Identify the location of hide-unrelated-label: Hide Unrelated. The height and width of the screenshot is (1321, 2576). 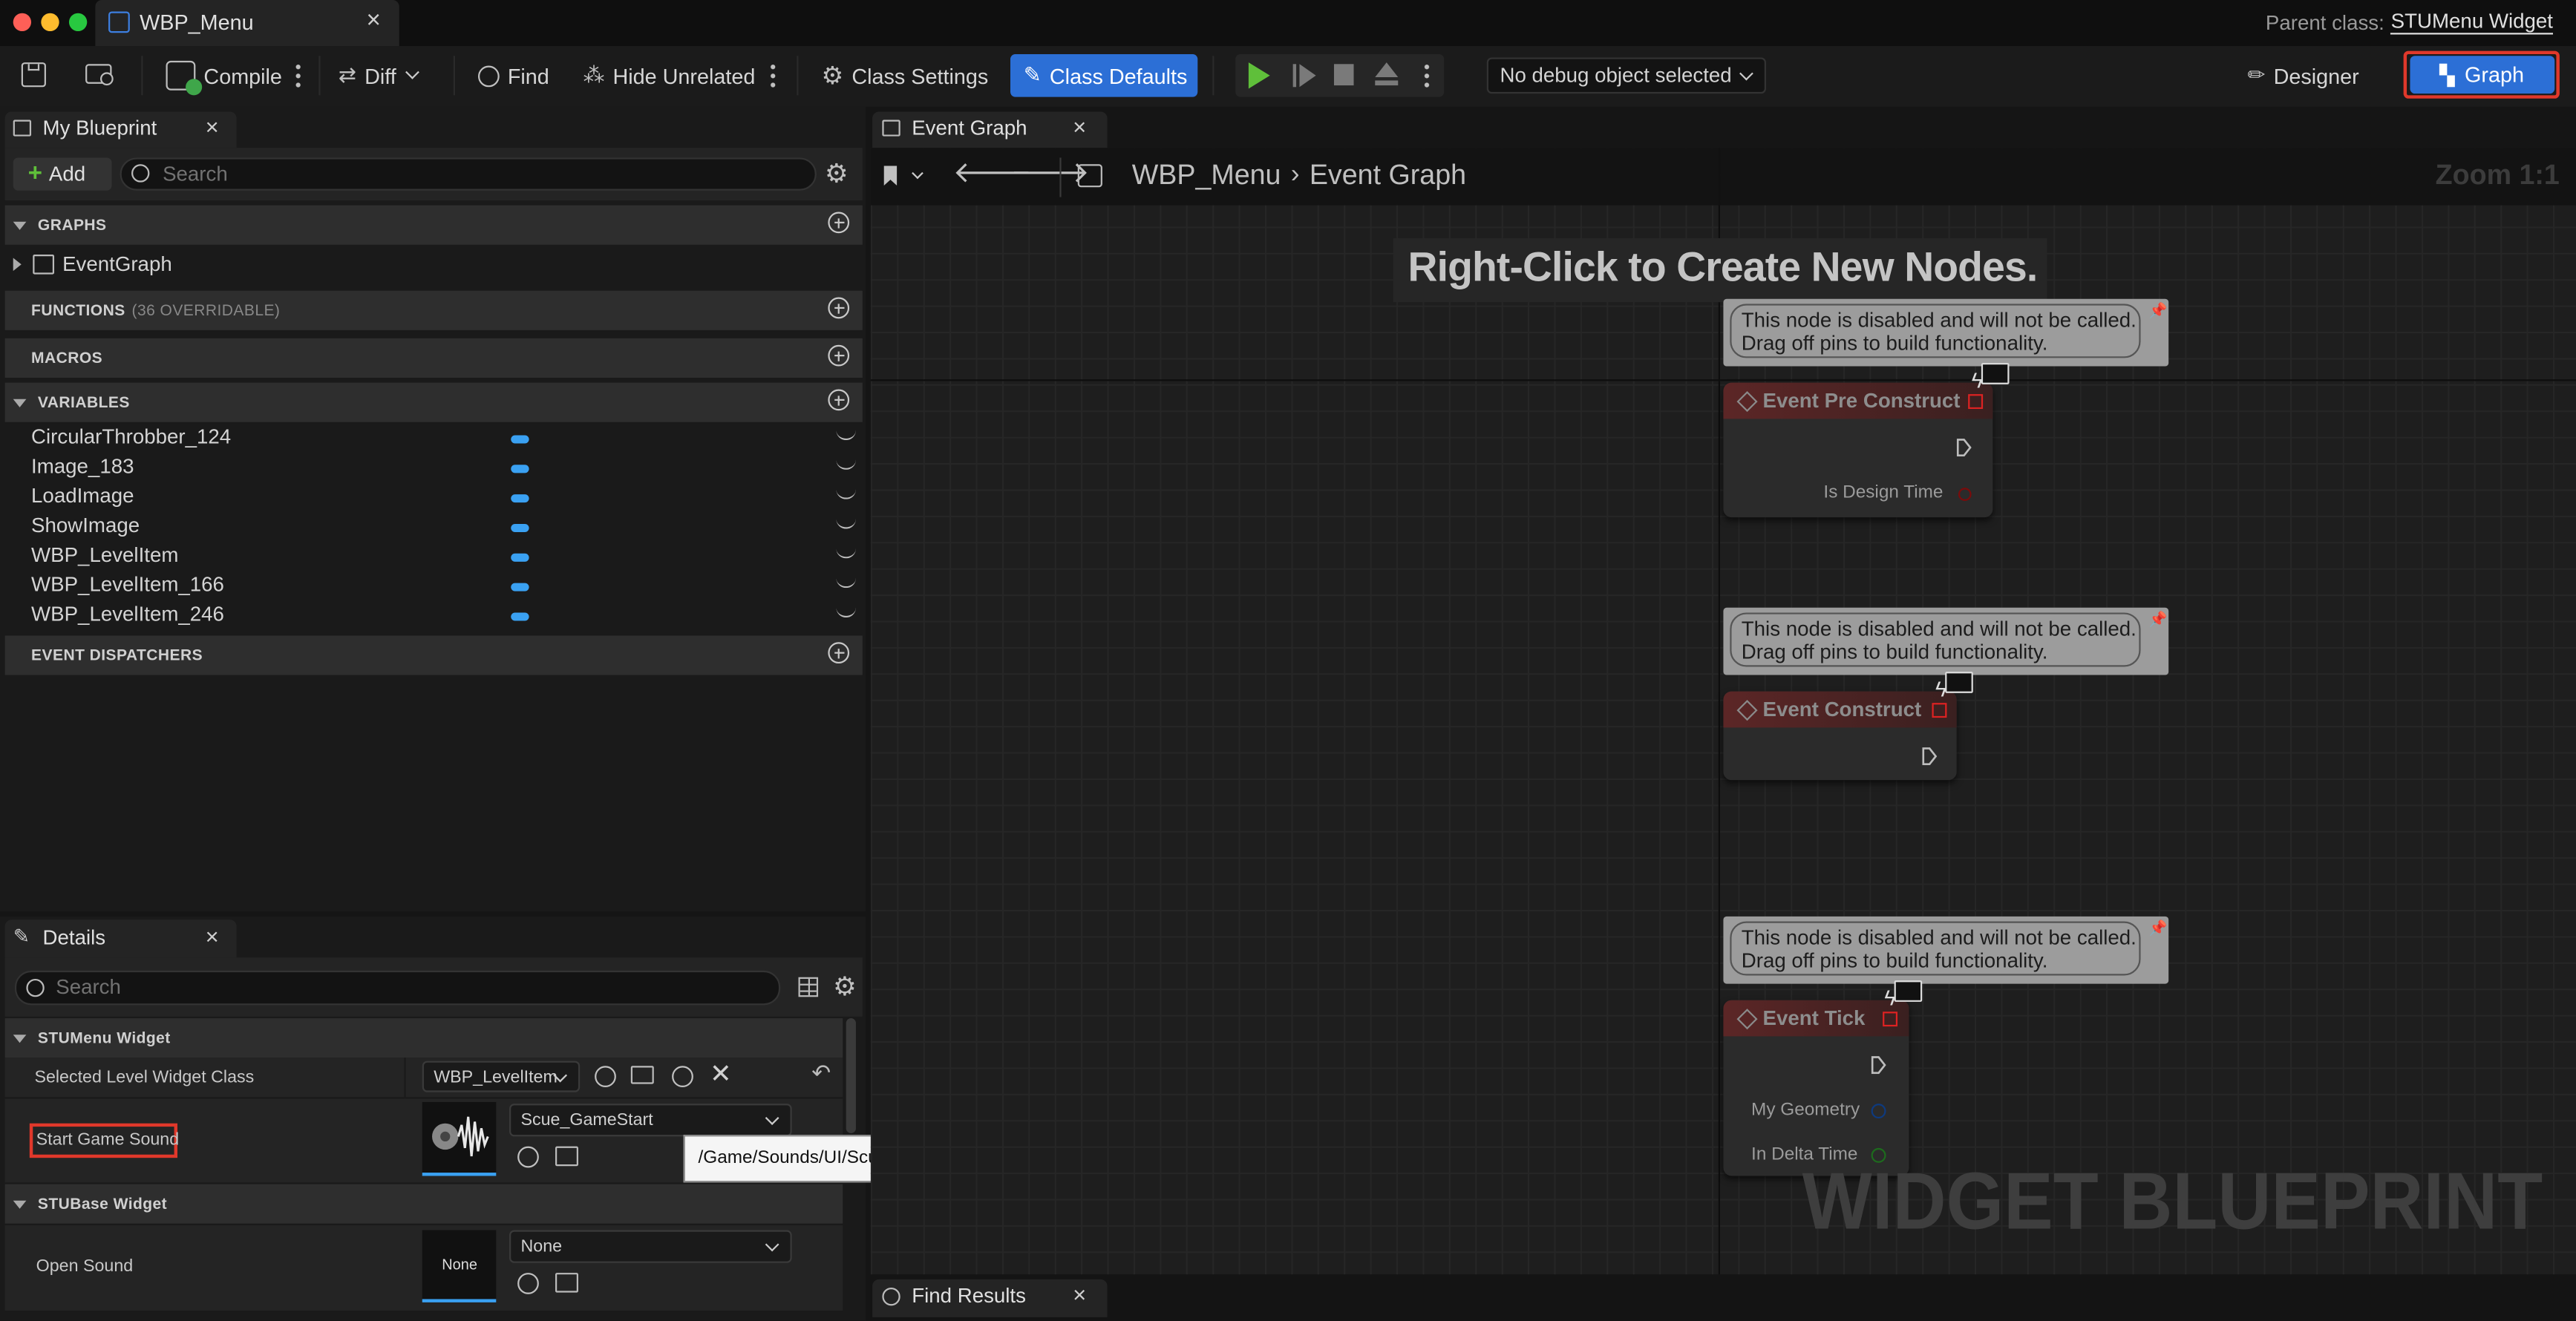
(684, 75).